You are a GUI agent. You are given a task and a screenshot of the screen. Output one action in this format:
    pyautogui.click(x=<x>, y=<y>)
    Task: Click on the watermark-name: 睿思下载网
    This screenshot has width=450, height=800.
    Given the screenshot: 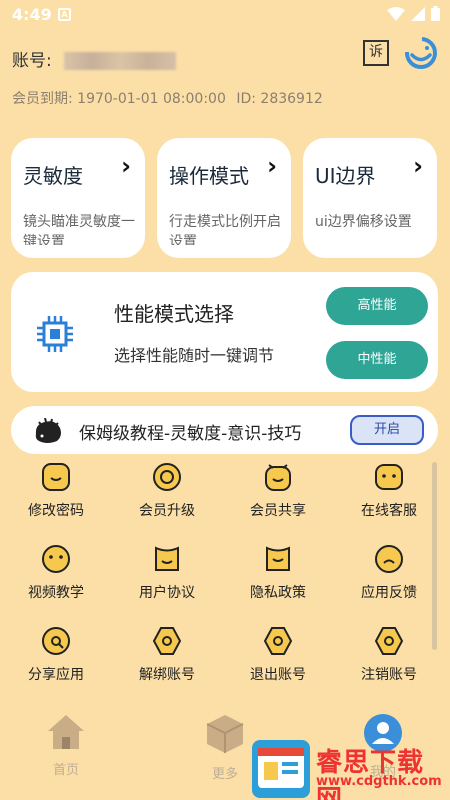 What is the action you would take?
    pyautogui.click(x=370, y=774)
    